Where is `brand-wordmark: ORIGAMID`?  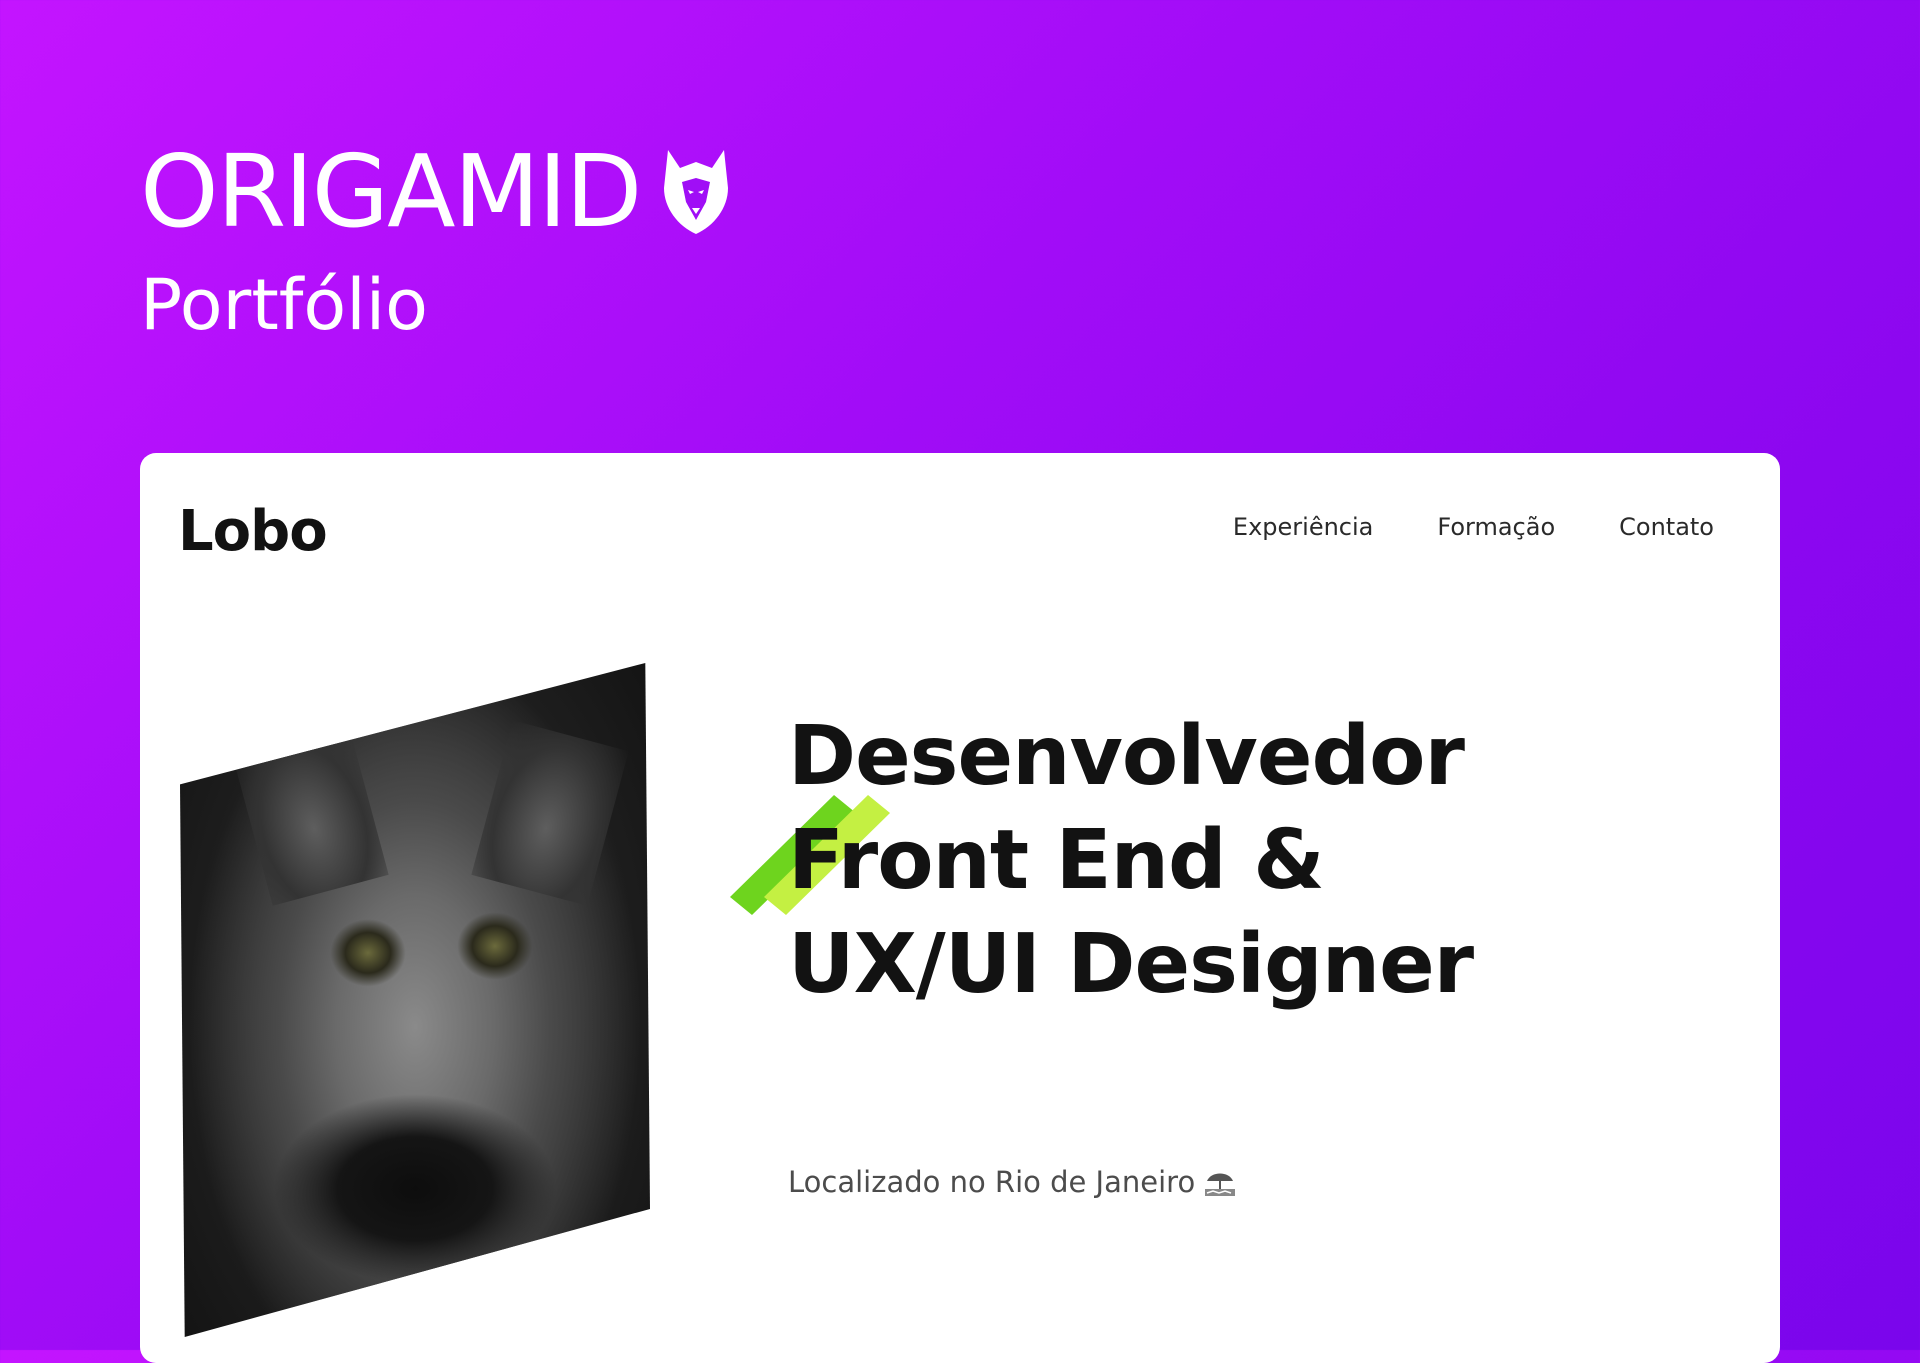
brand-wordmark: ORIGAMID is located at coordinates (391, 191).